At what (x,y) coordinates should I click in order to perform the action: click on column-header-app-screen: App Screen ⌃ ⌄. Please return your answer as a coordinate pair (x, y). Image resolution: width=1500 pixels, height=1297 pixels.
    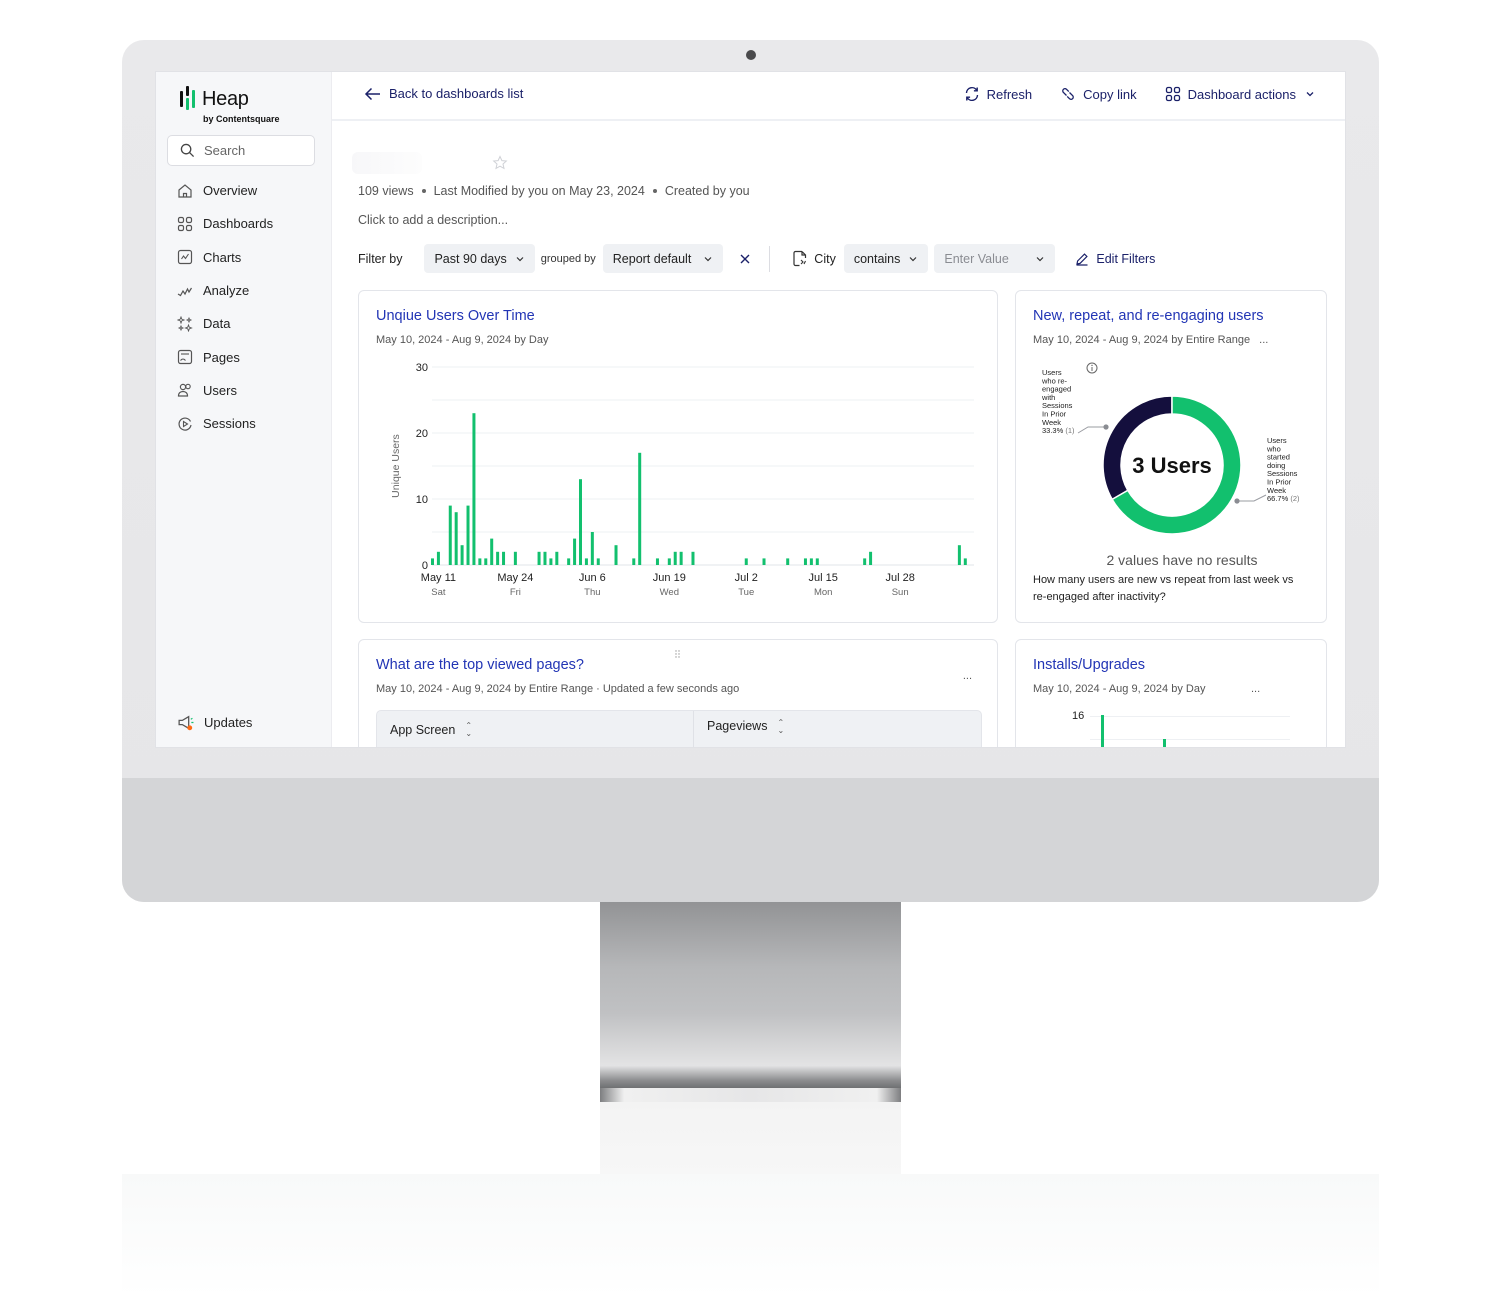
    Looking at the image, I should click on (431, 729).